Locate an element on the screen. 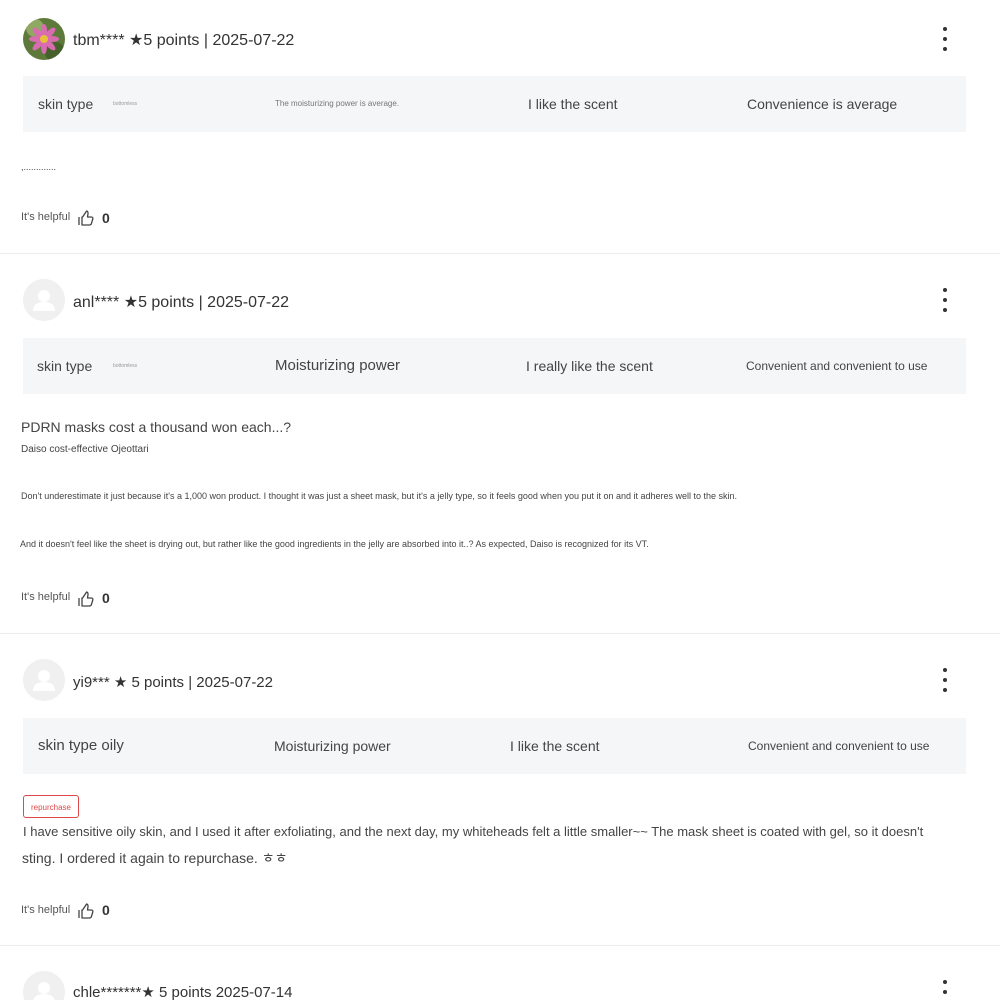 The image size is (1000, 1000). username: anl**** is located at coordinates (96, 302).